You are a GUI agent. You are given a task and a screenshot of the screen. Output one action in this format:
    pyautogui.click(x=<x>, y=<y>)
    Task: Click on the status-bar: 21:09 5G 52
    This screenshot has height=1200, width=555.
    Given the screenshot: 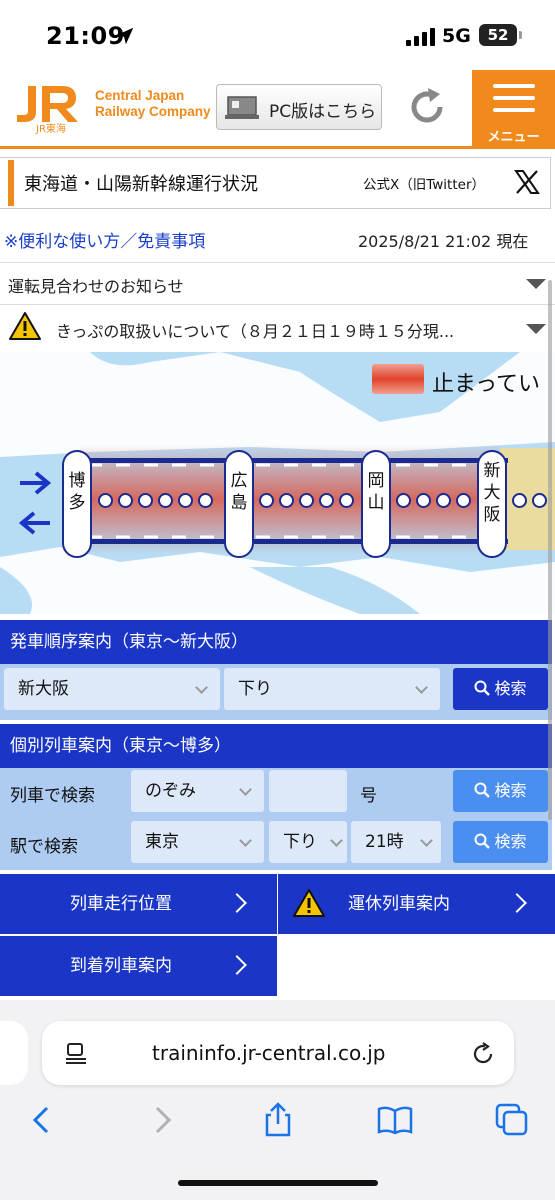 What is the action you would take?
    pyautogui.click(x=277, y=35)
    